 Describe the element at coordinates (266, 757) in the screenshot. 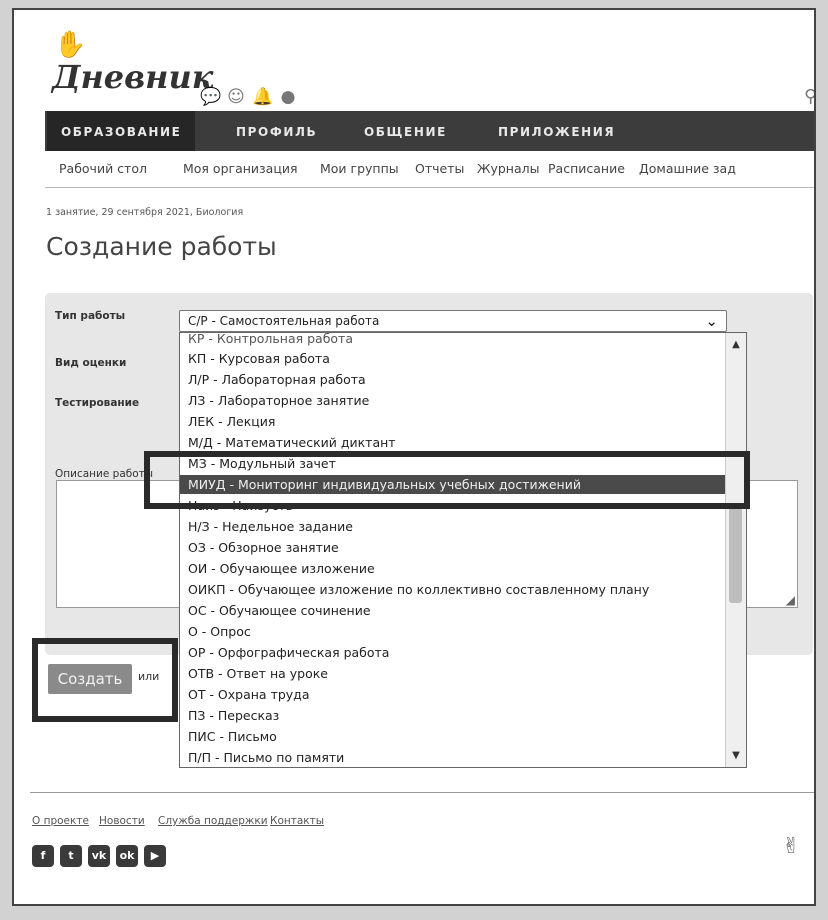

I see `dropdown-option: П/П - Письмо по памяти` at that location.